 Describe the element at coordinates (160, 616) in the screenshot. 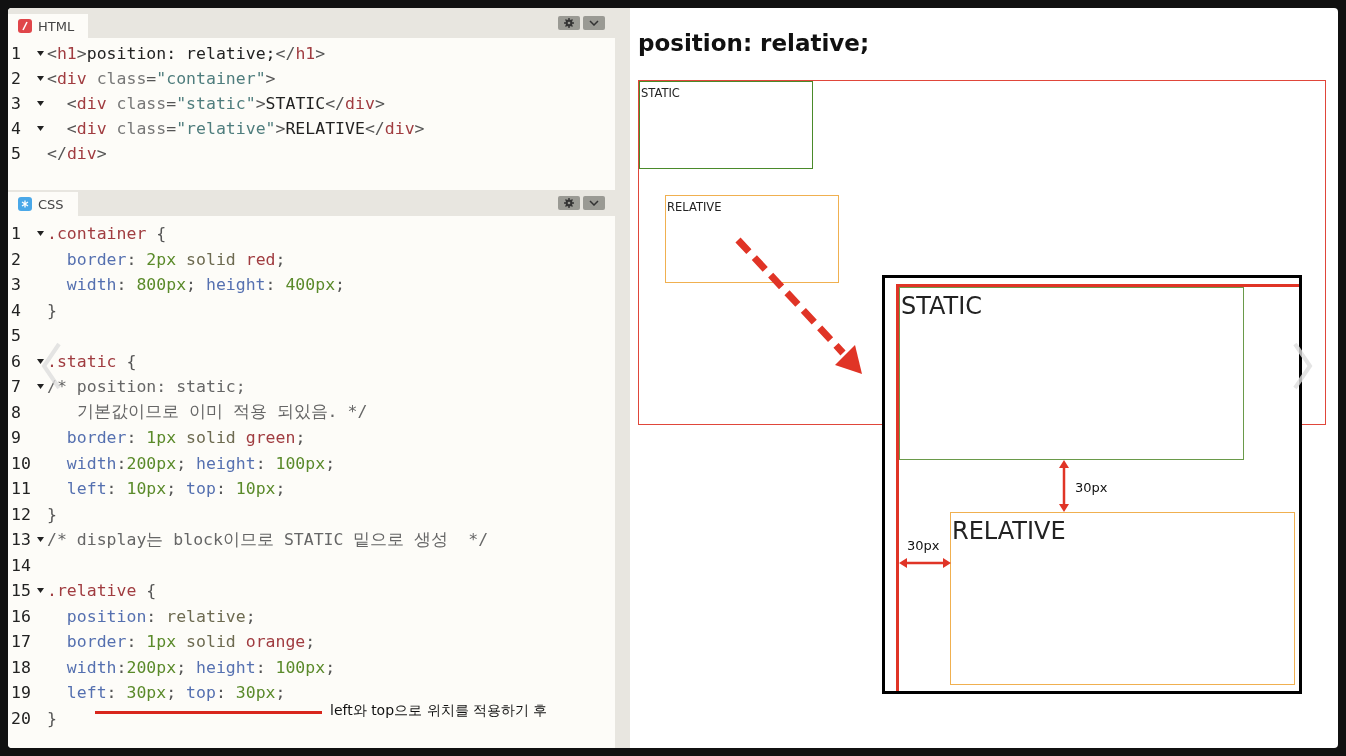

I see `code-line: position: relative;` at that location.